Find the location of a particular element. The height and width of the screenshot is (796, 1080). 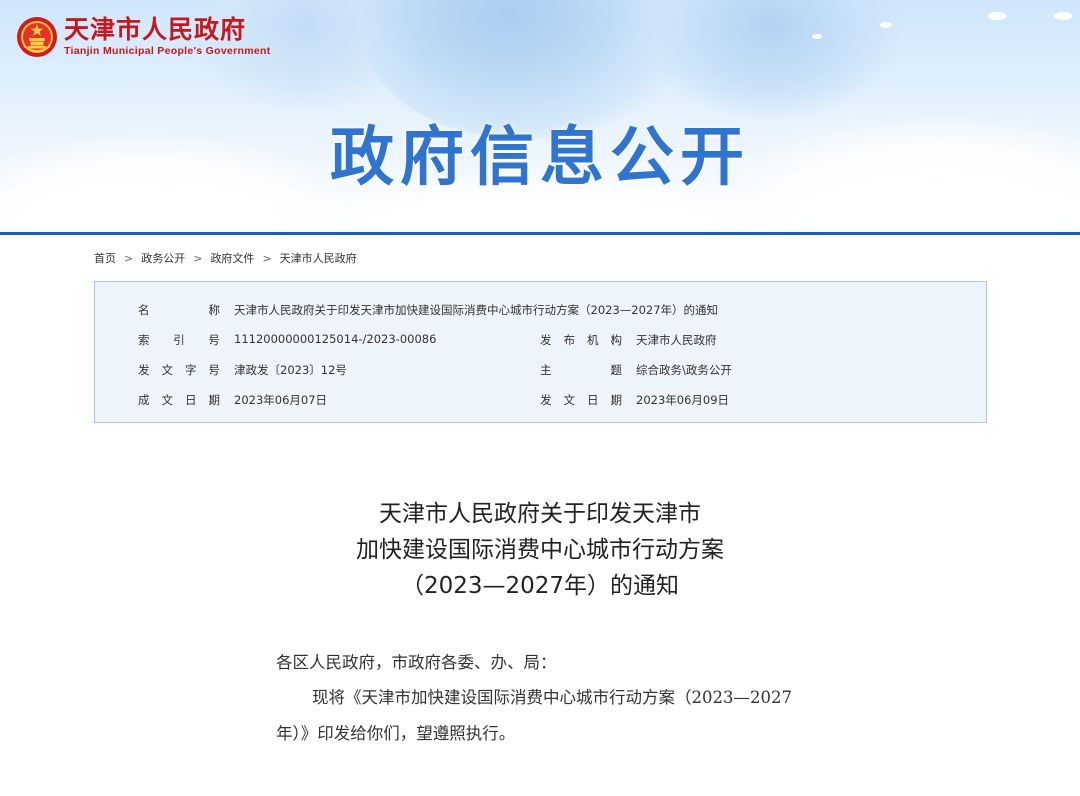

document-title-line: 天津市人民政府关于印发天津市 is located at coordinates (540, 514).